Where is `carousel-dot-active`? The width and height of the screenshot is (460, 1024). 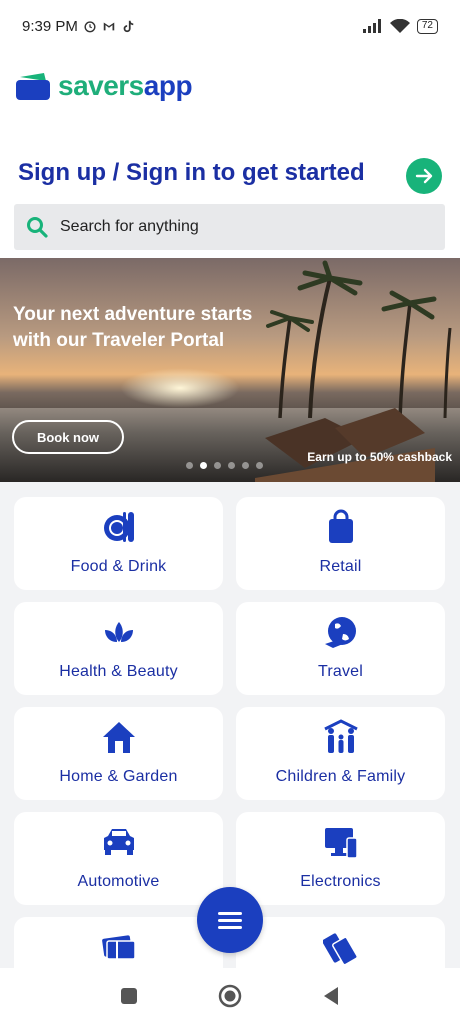
carousel-dot-active is located at coordinates (203, 465).